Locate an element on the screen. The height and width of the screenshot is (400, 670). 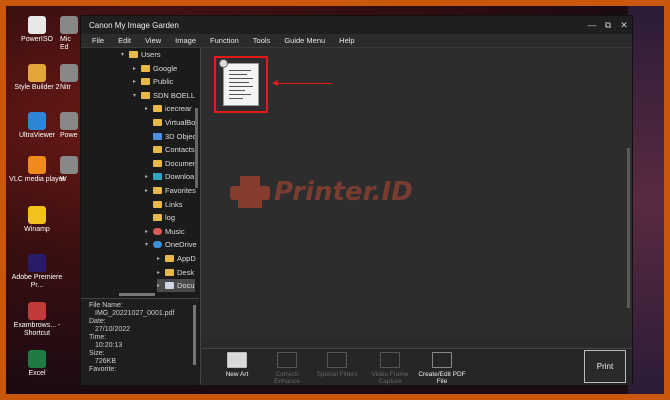
close-button: ✕ is located at coordinates (624, 25).